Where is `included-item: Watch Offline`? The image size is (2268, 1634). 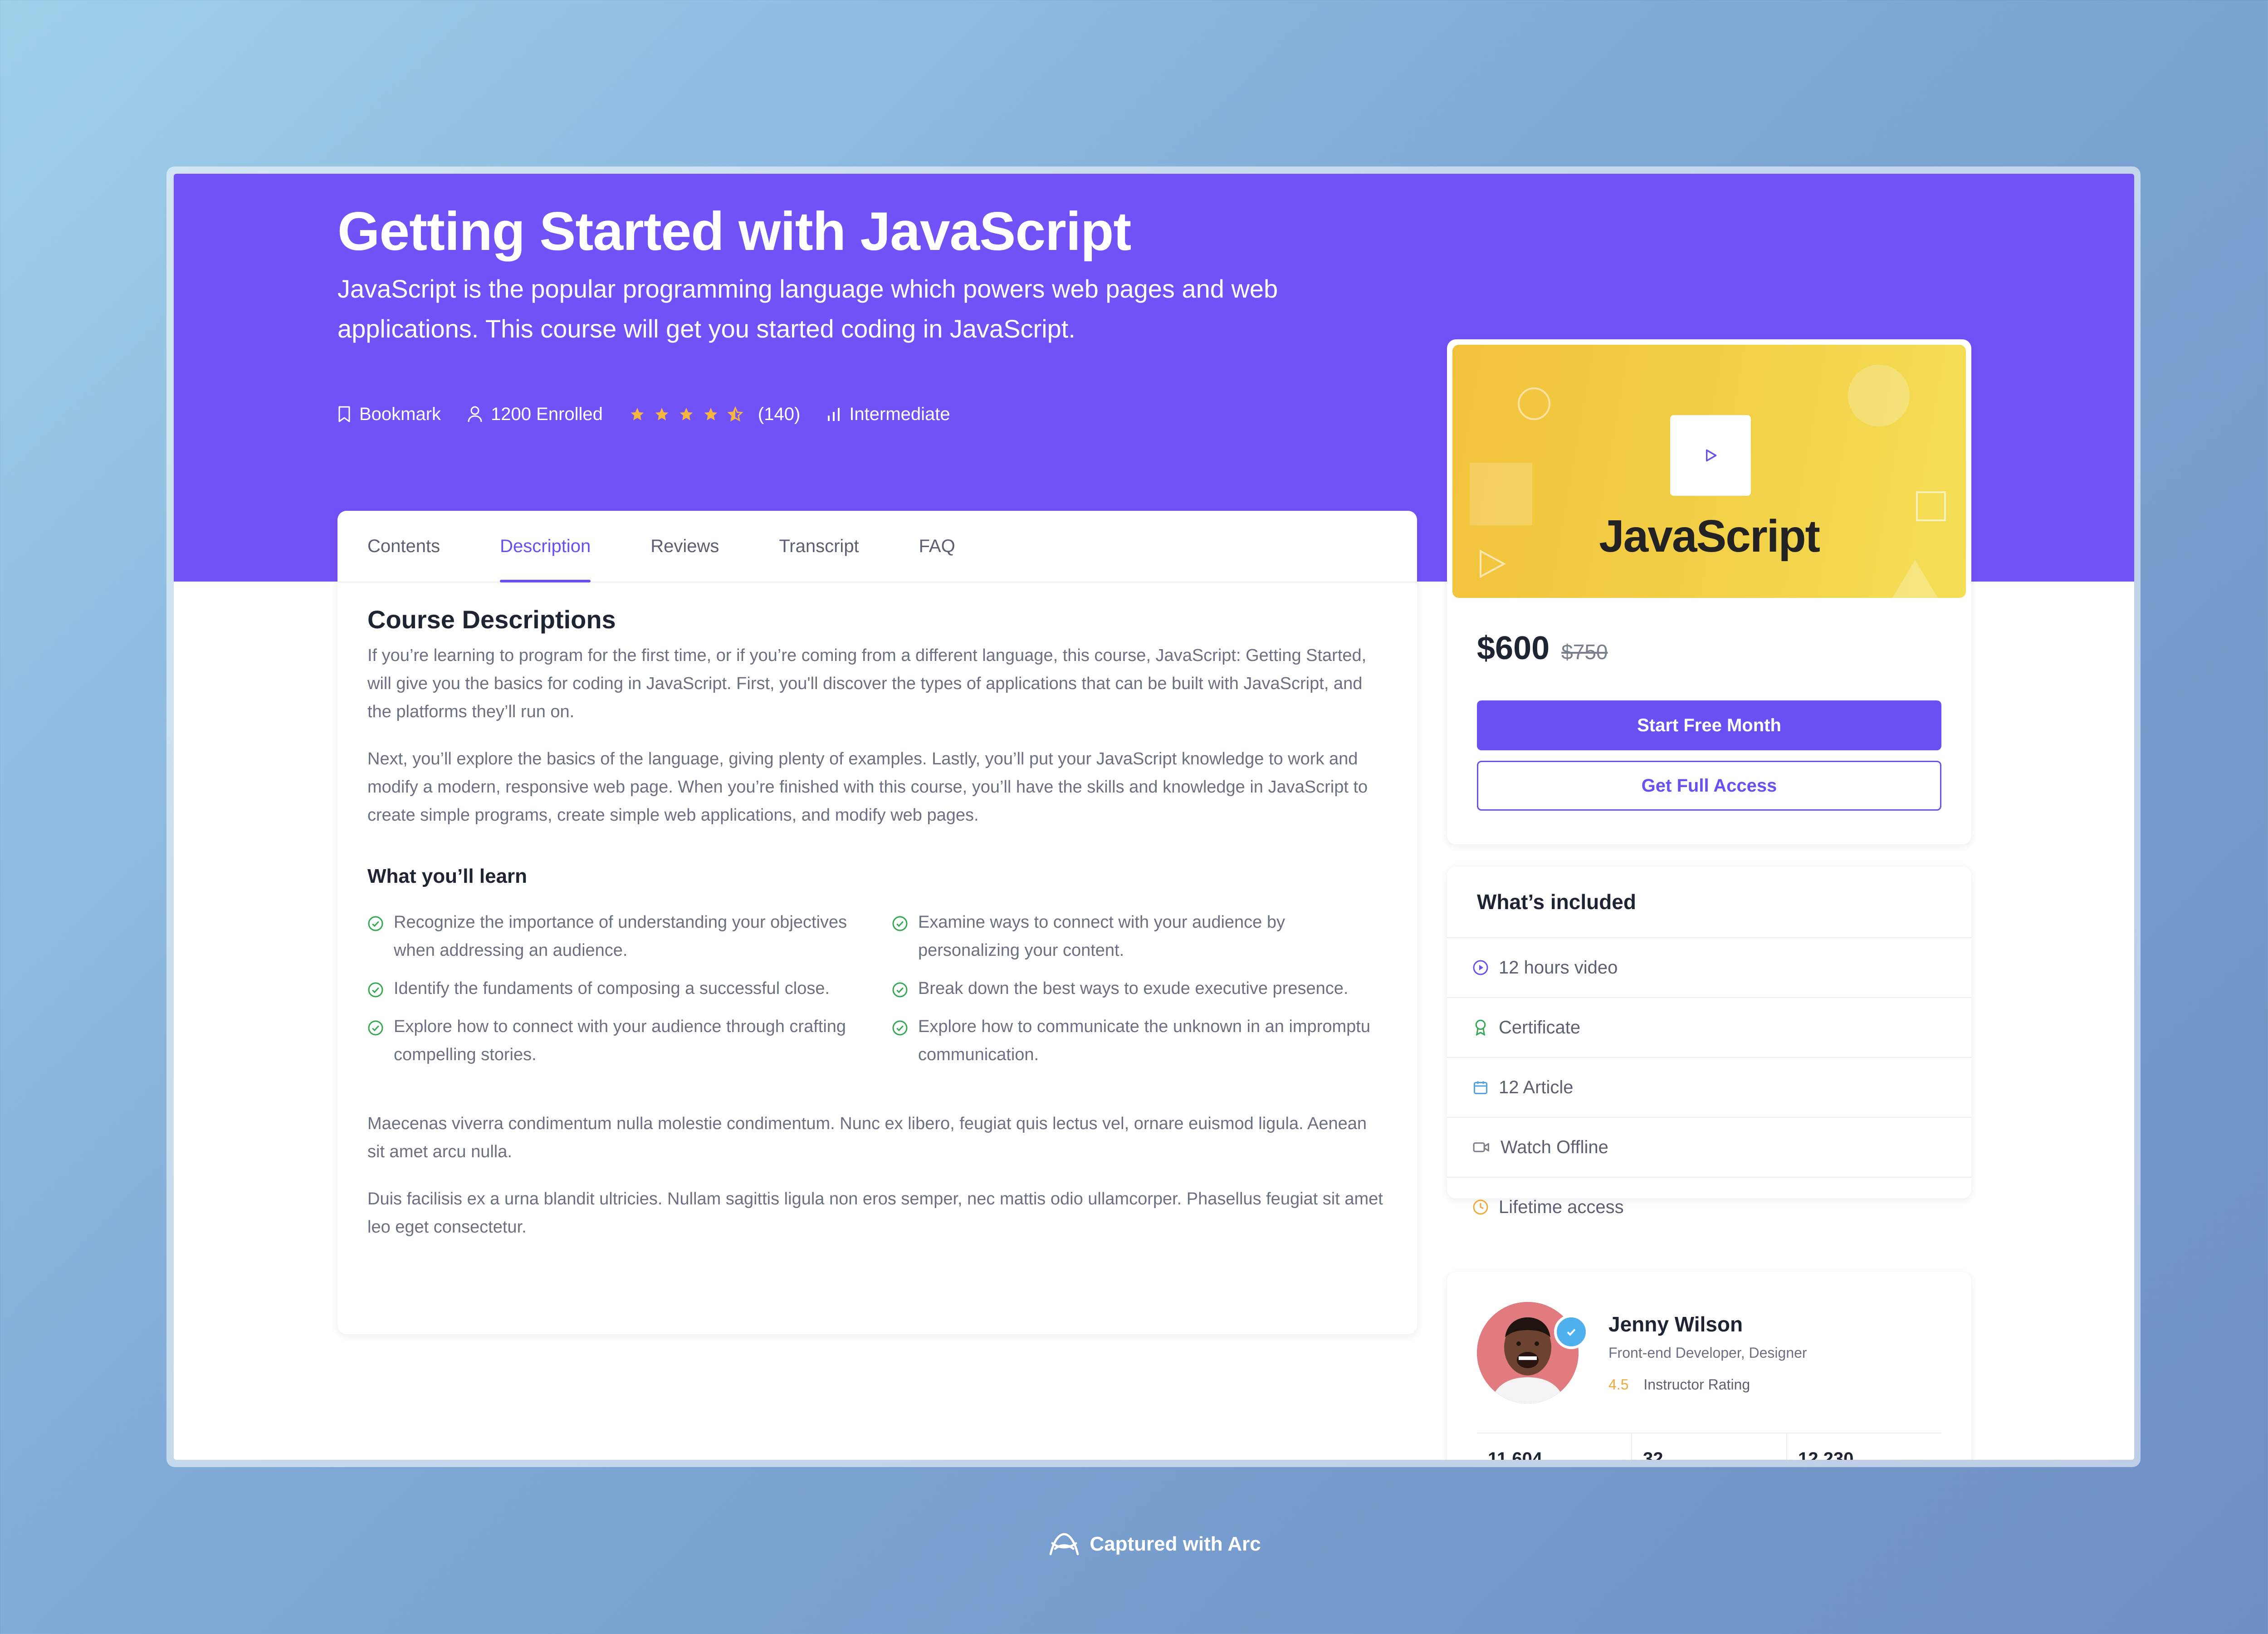
included-item: Watch Offline is located at coordinates (1709, 1148).